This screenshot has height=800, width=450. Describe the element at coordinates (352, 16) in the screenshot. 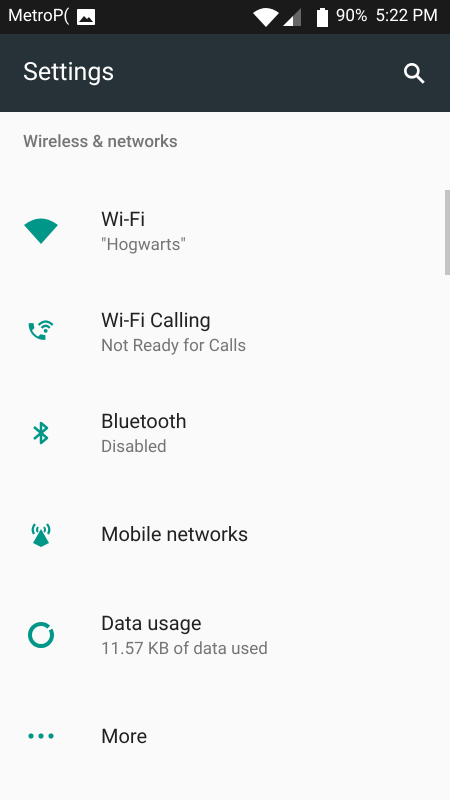

I see `battery-percent: 90%` at that location.